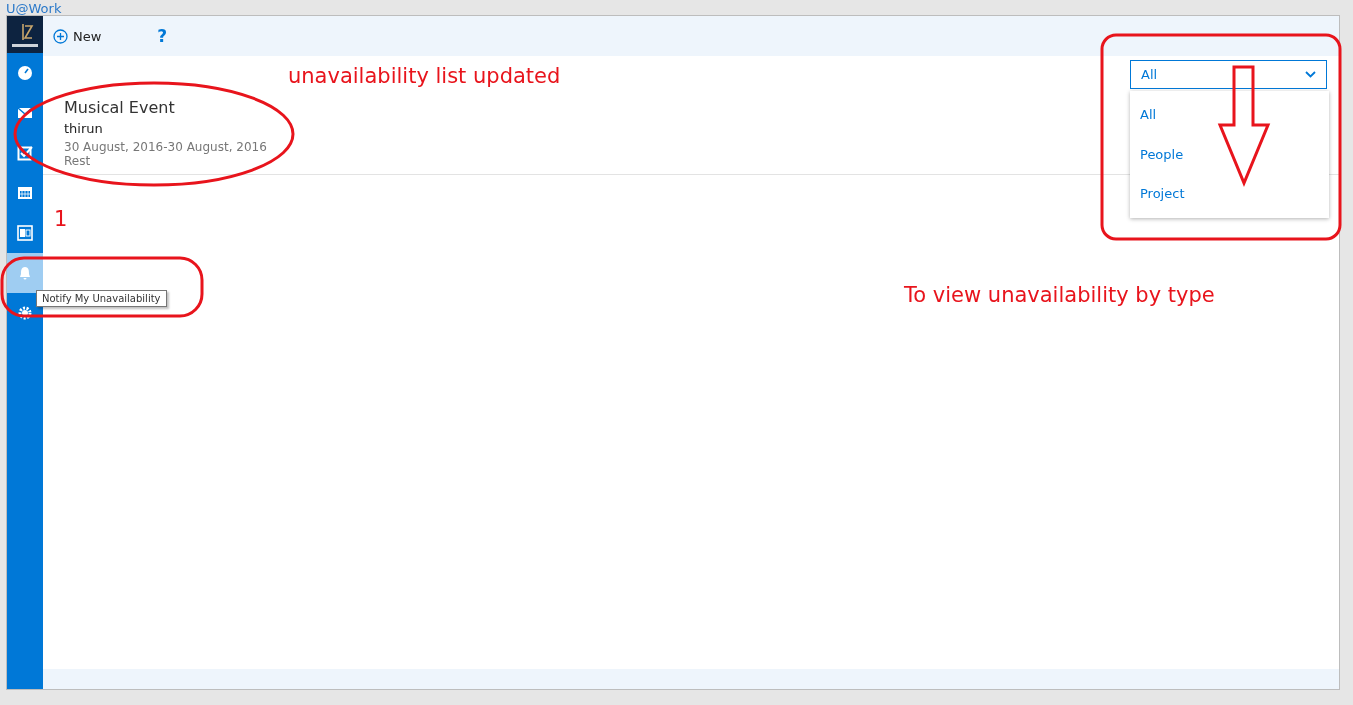 This screenshot has height=705, width=1353. I want to click on type-dropdown: All, so click(1228, 74).